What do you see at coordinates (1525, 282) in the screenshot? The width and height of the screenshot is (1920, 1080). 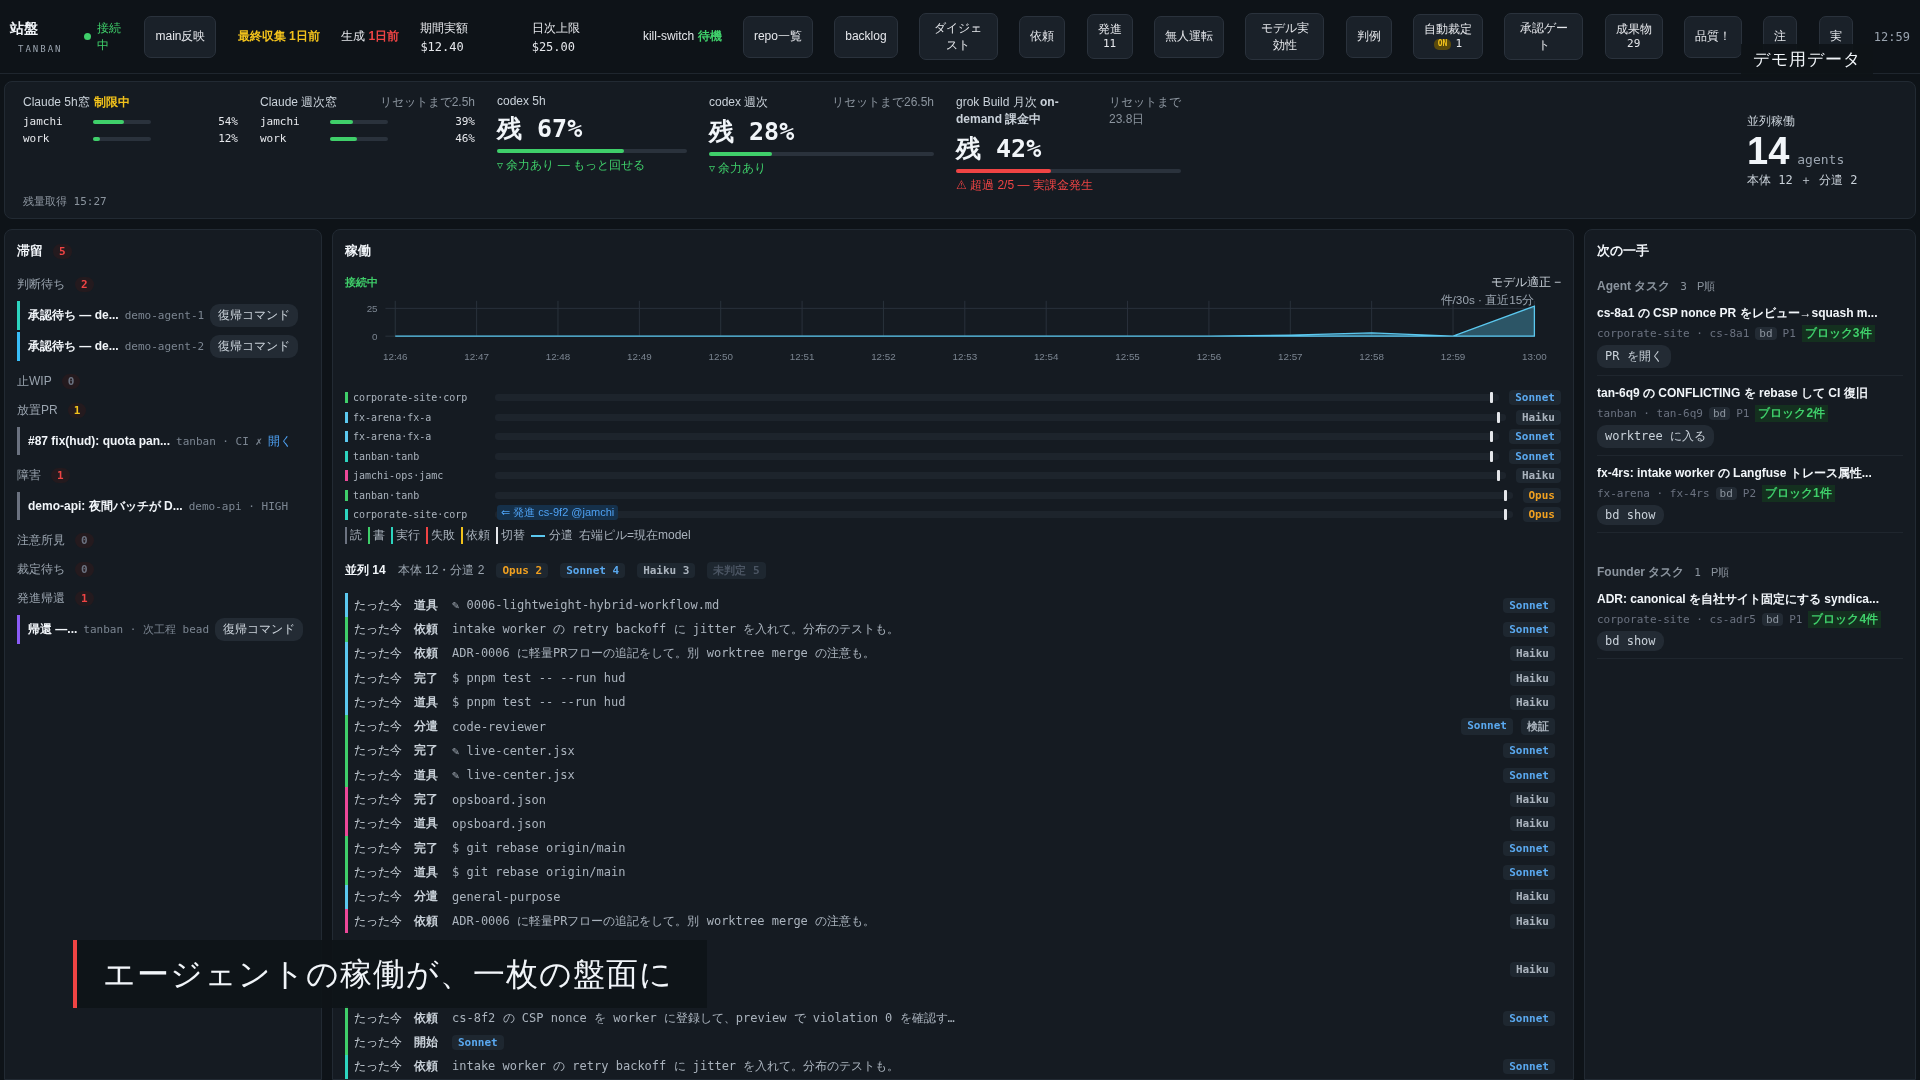 I see `model-fit-toggle: モデル適正 −` at bounding box center [1525, 282].